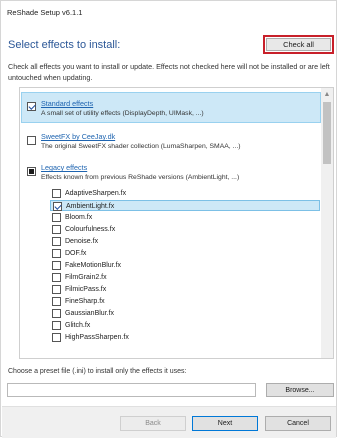 The image size is (337, 438). I want to click on effect-row: HighPassSharpen.fx, so click(185, 337).